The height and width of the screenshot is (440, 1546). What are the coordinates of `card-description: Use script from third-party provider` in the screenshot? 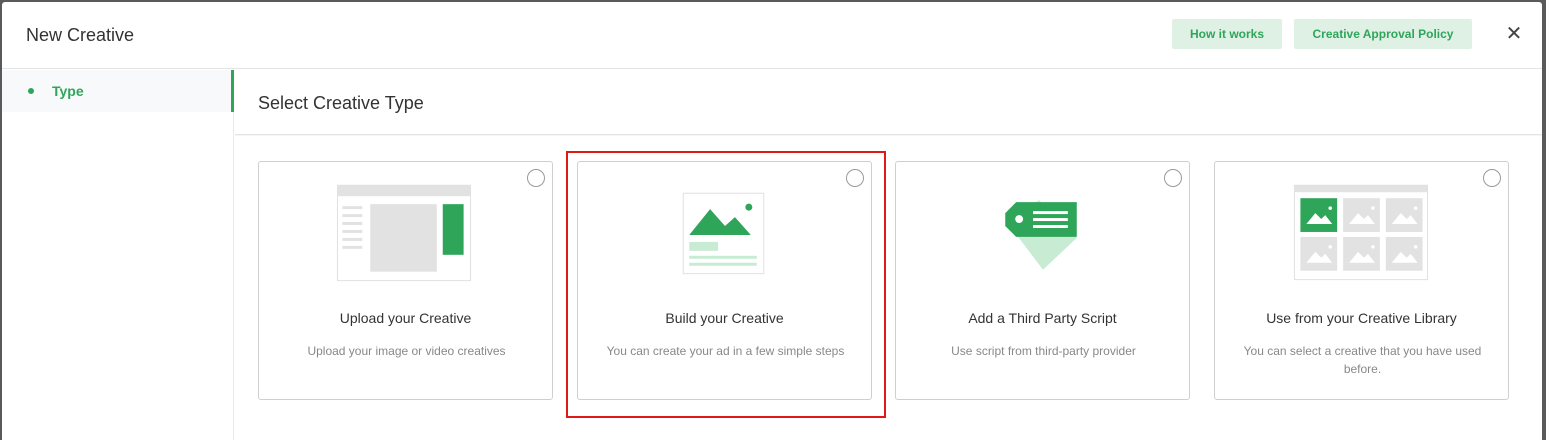 It's located at (1043, 351).